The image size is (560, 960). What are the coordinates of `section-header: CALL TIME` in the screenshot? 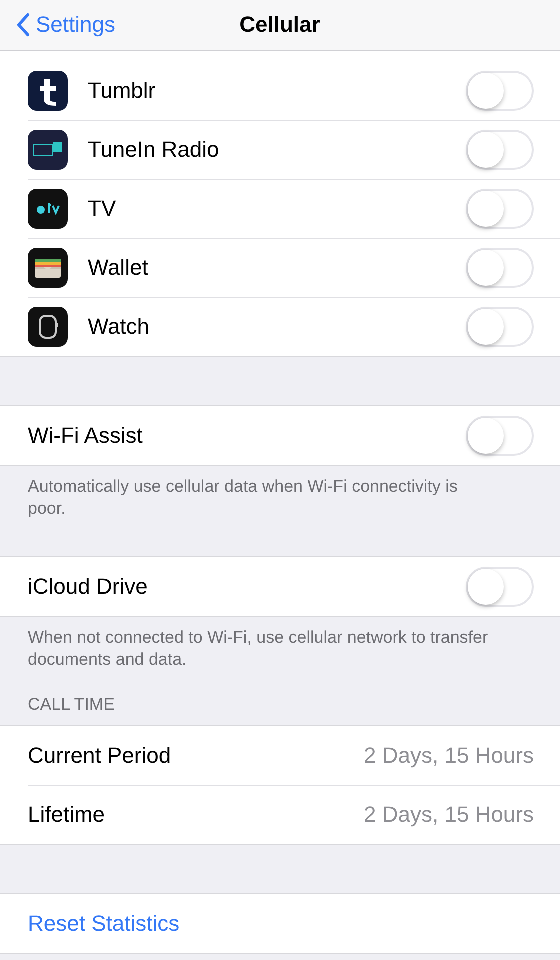 It's located at (71, 704).